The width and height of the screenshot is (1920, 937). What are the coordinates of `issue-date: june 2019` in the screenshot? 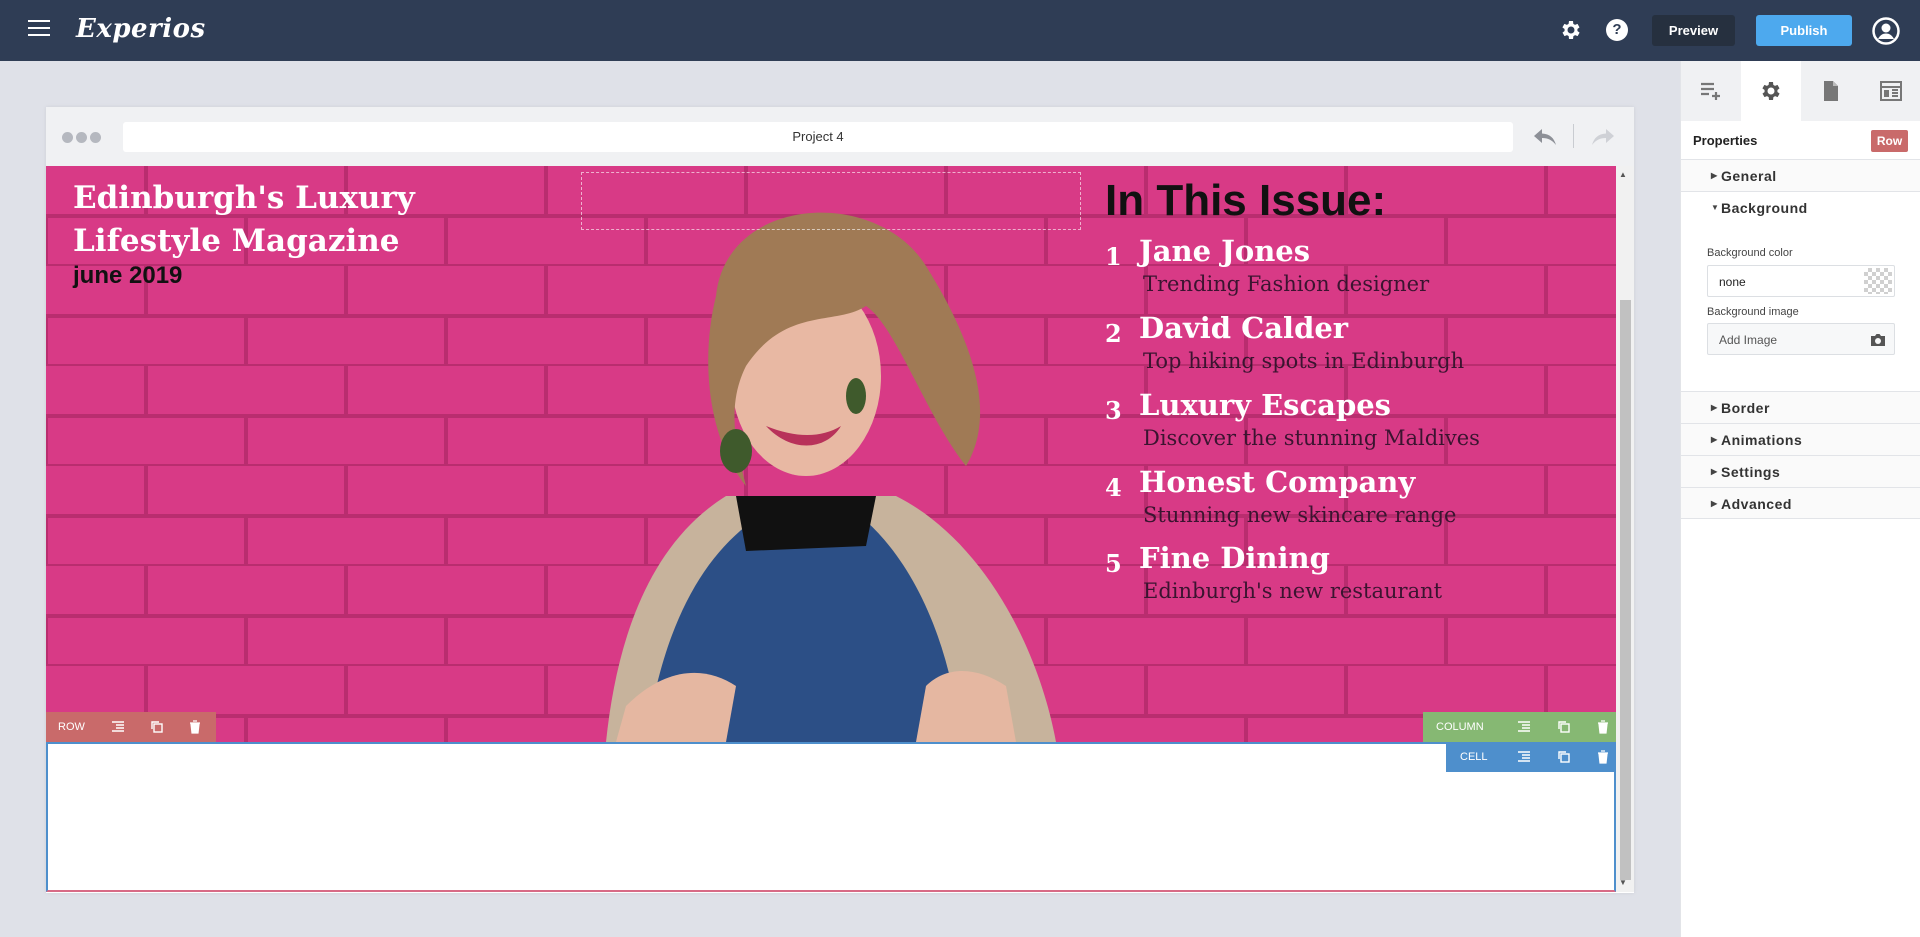 It's located at (128, 275).